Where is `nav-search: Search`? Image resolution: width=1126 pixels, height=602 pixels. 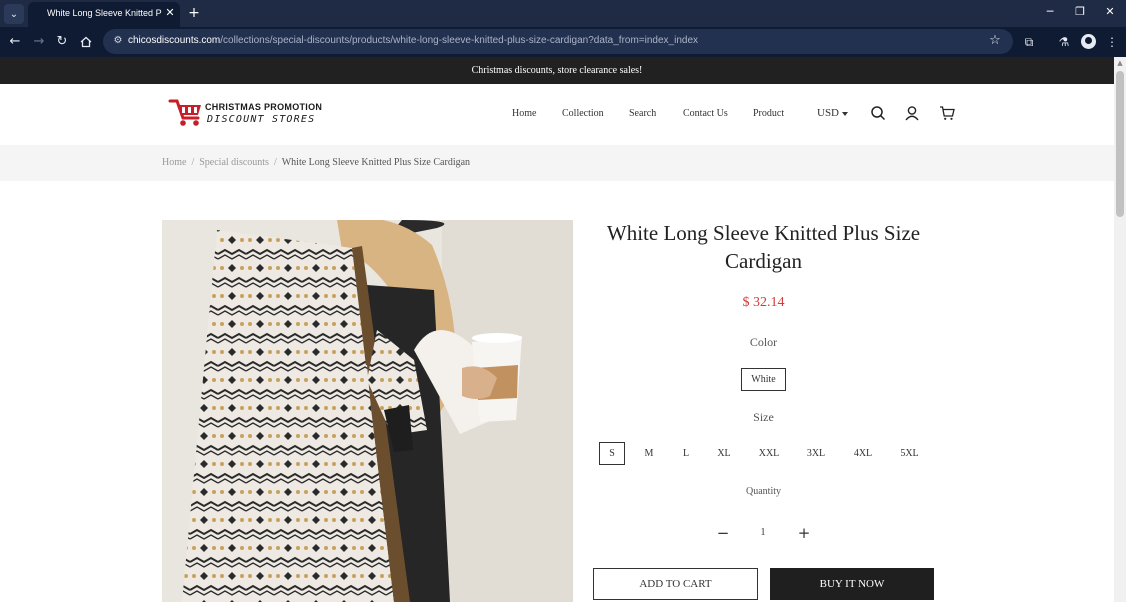 nav-search: Search is located at coordinates (642, 113).